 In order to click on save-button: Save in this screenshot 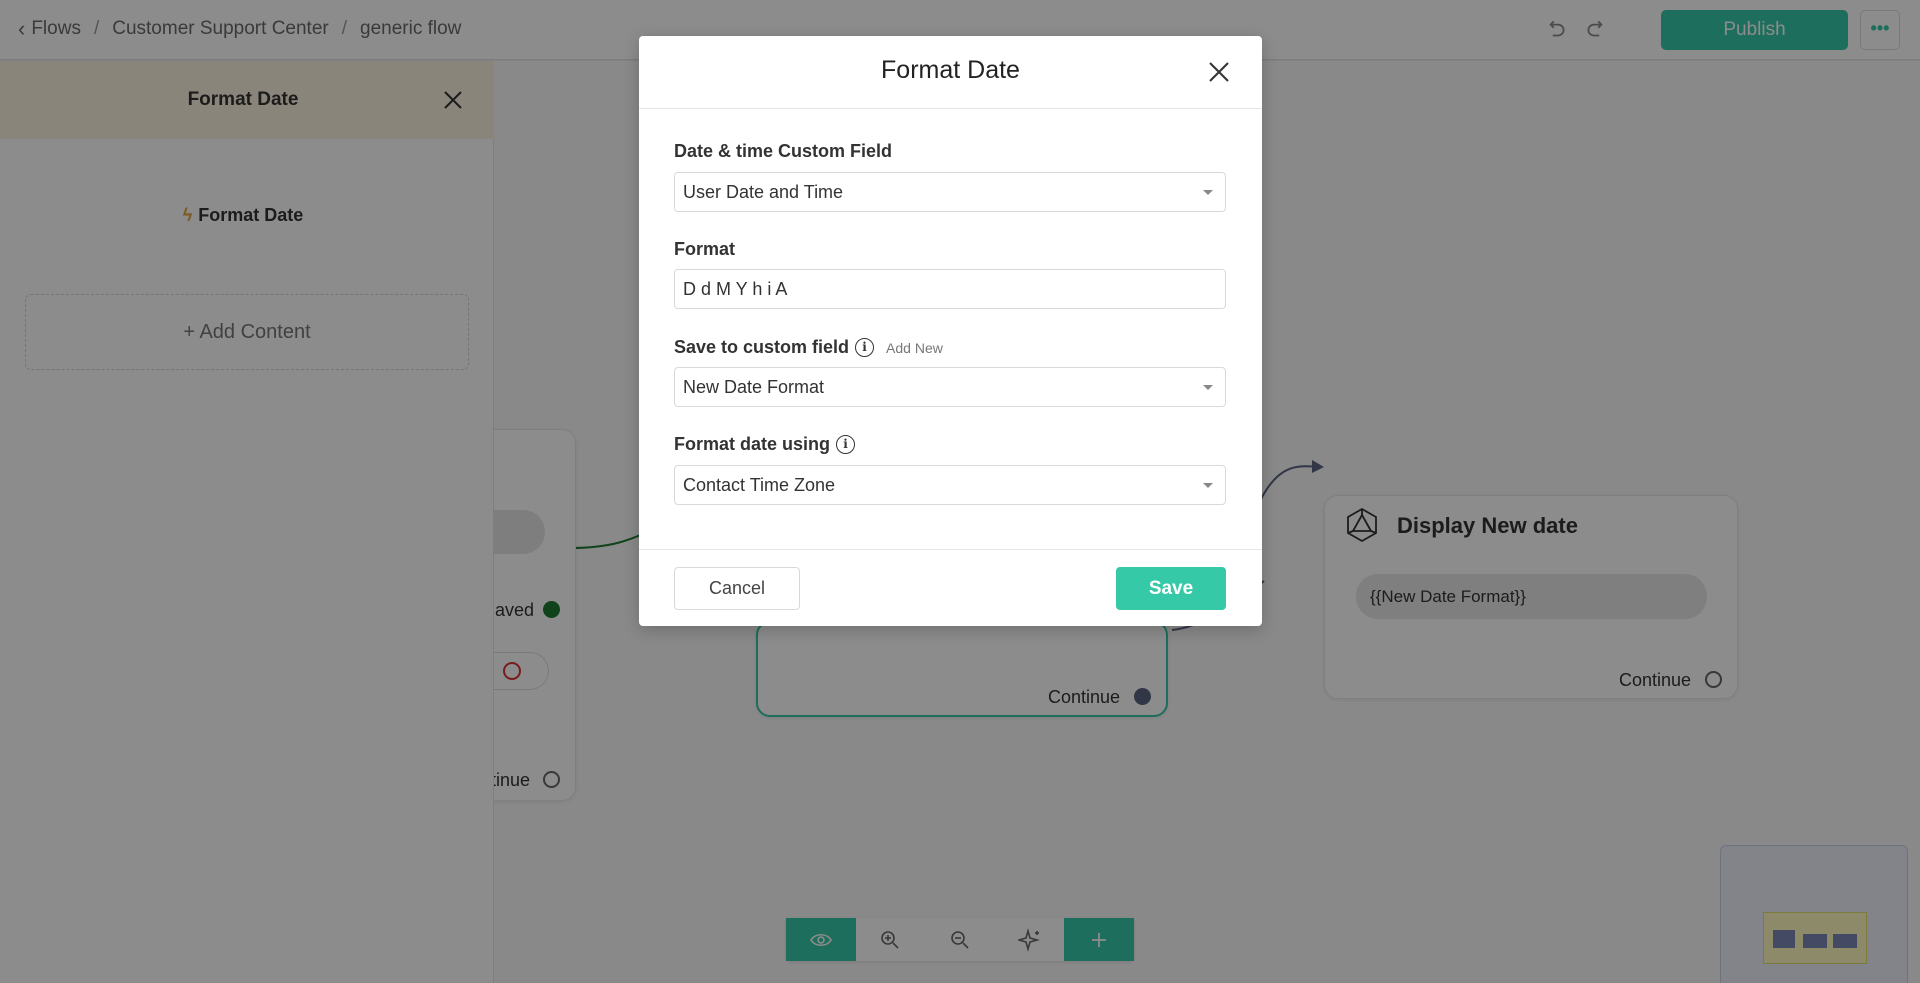, I will do `click(1171, 588)`.